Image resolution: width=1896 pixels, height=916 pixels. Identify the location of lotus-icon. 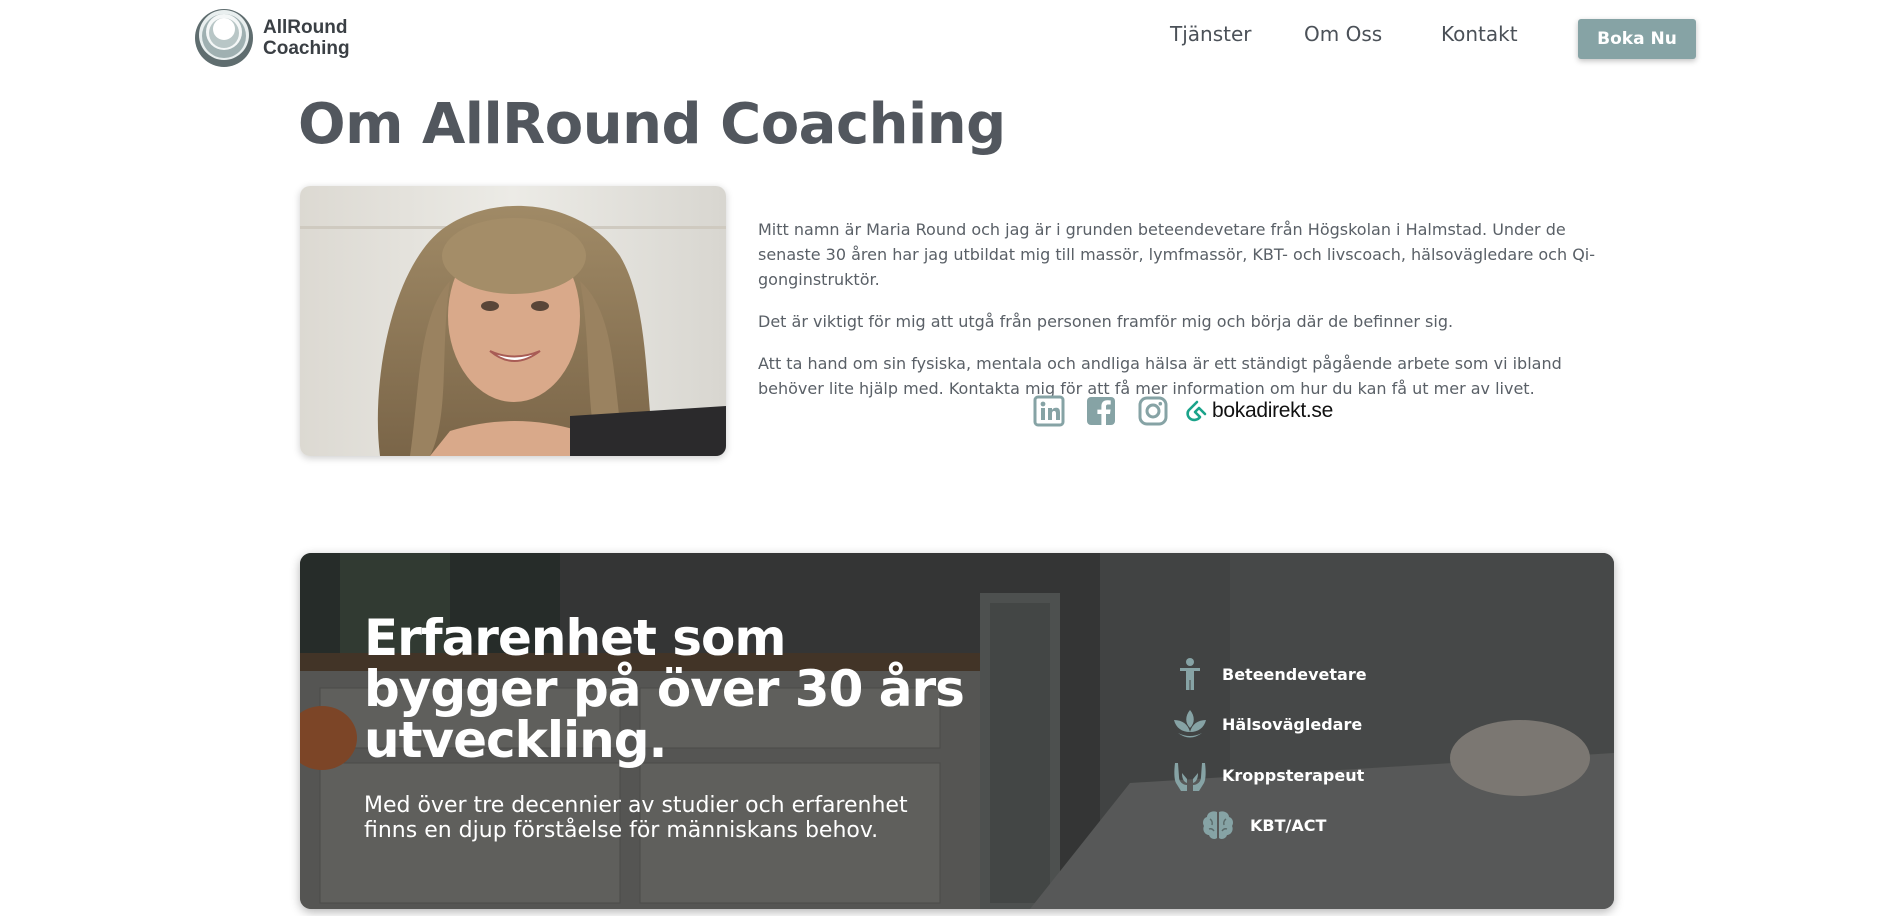
(1190, 724).